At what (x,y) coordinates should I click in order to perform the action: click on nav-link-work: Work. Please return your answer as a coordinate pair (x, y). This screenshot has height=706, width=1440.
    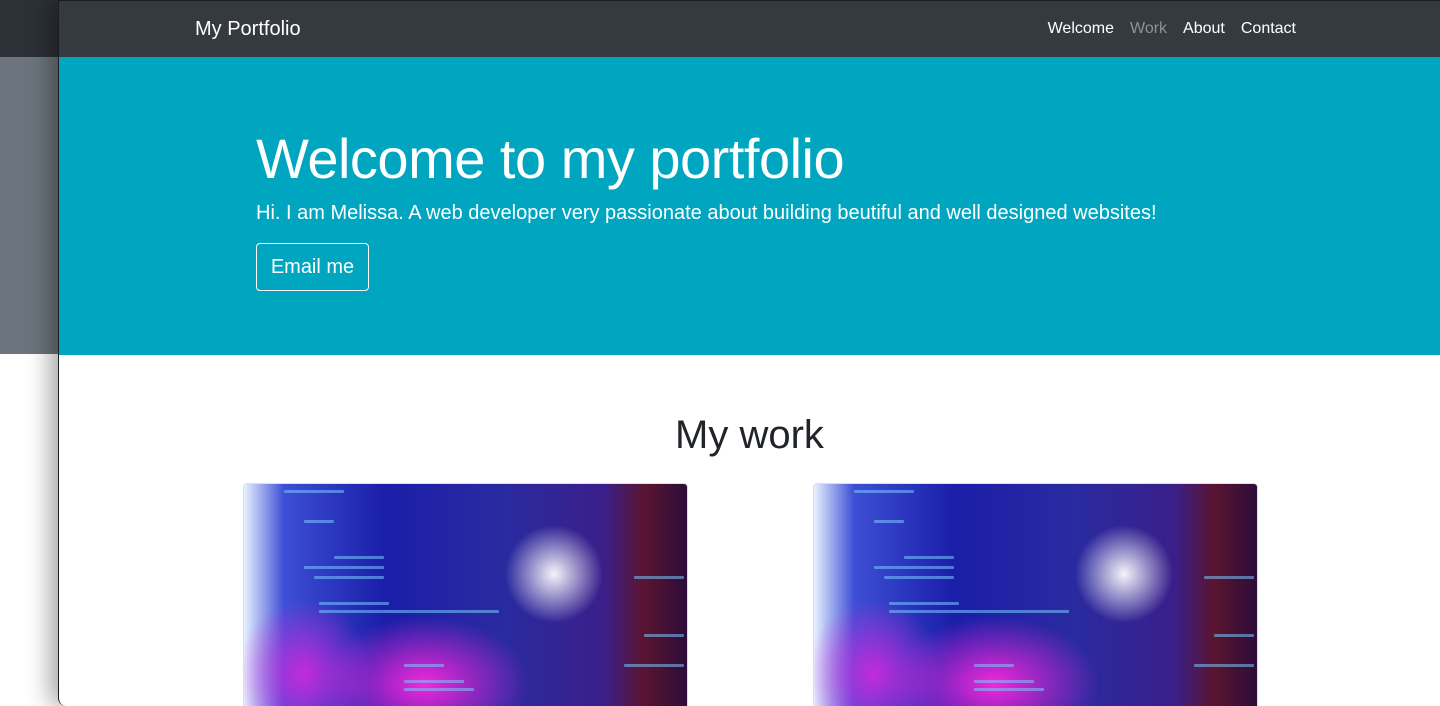
    Looking at the image, I should click on (1148, 29).